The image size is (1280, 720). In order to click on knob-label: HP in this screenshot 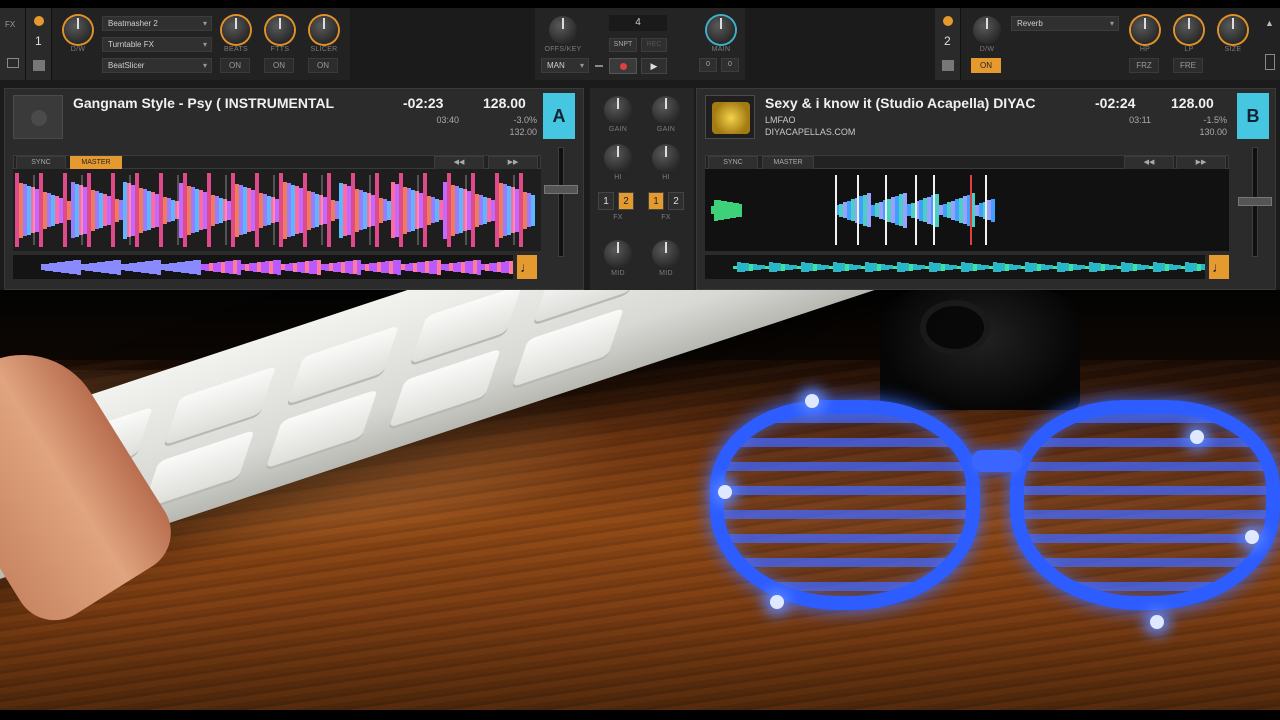, I will do `click(1145, 49)`.